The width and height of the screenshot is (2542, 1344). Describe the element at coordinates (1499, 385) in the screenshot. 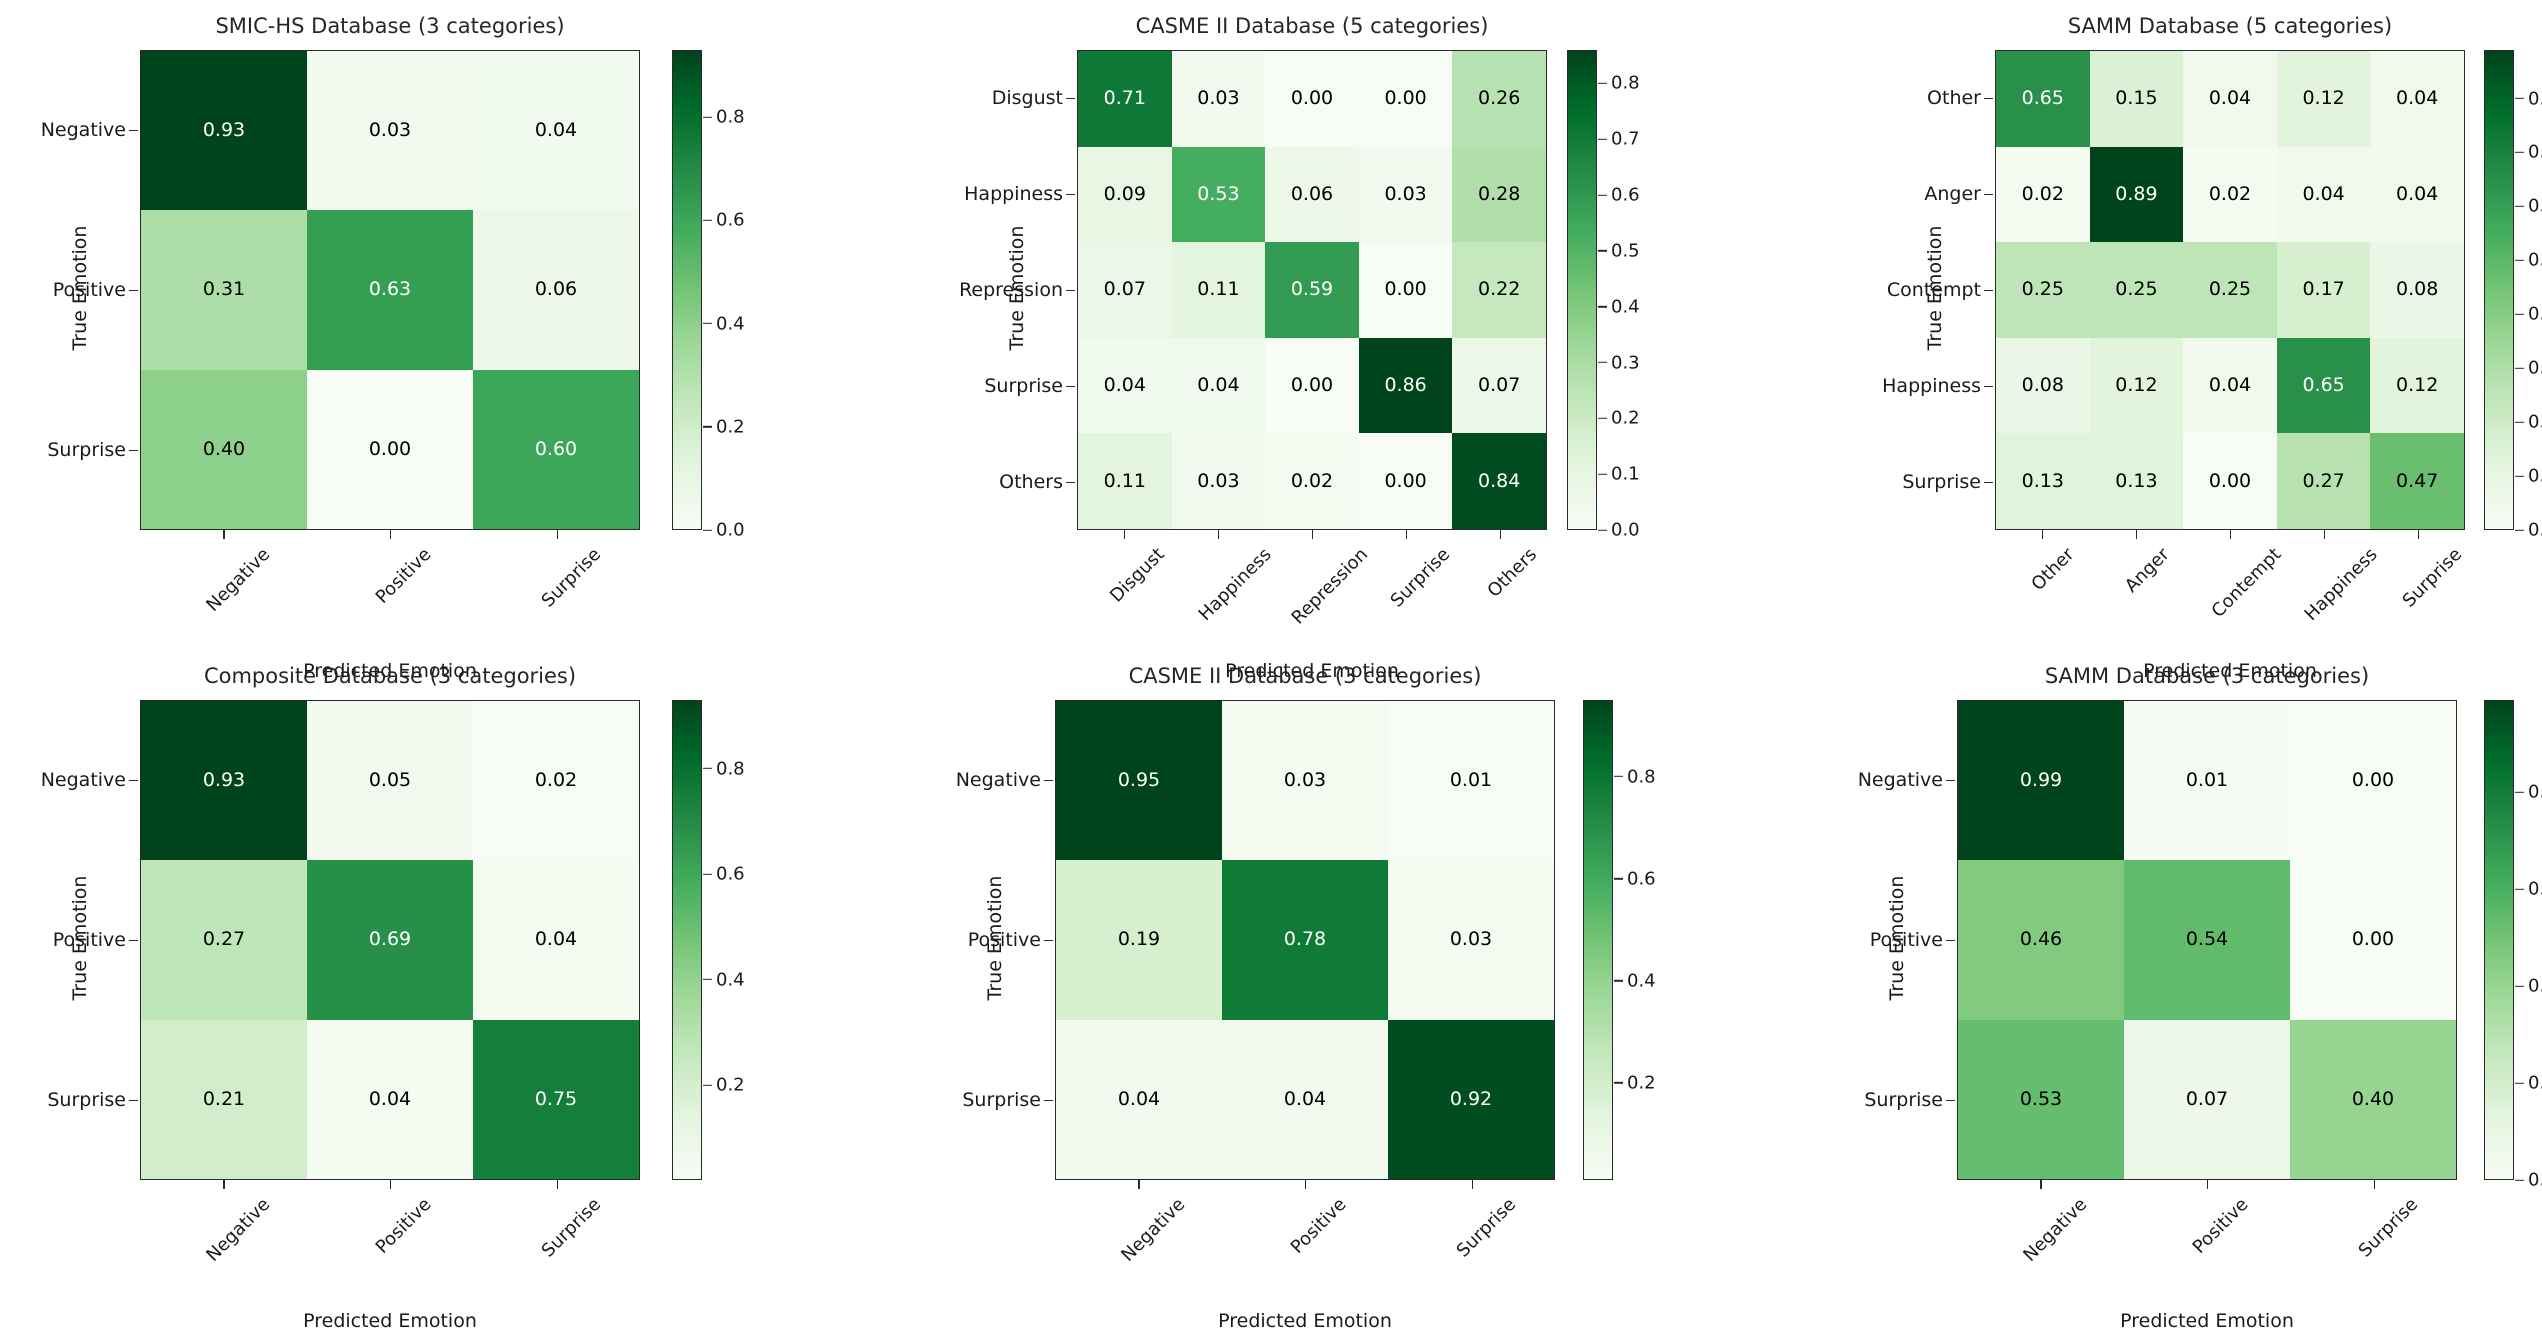

I see `heatmap-cell: 0.07` at that location.